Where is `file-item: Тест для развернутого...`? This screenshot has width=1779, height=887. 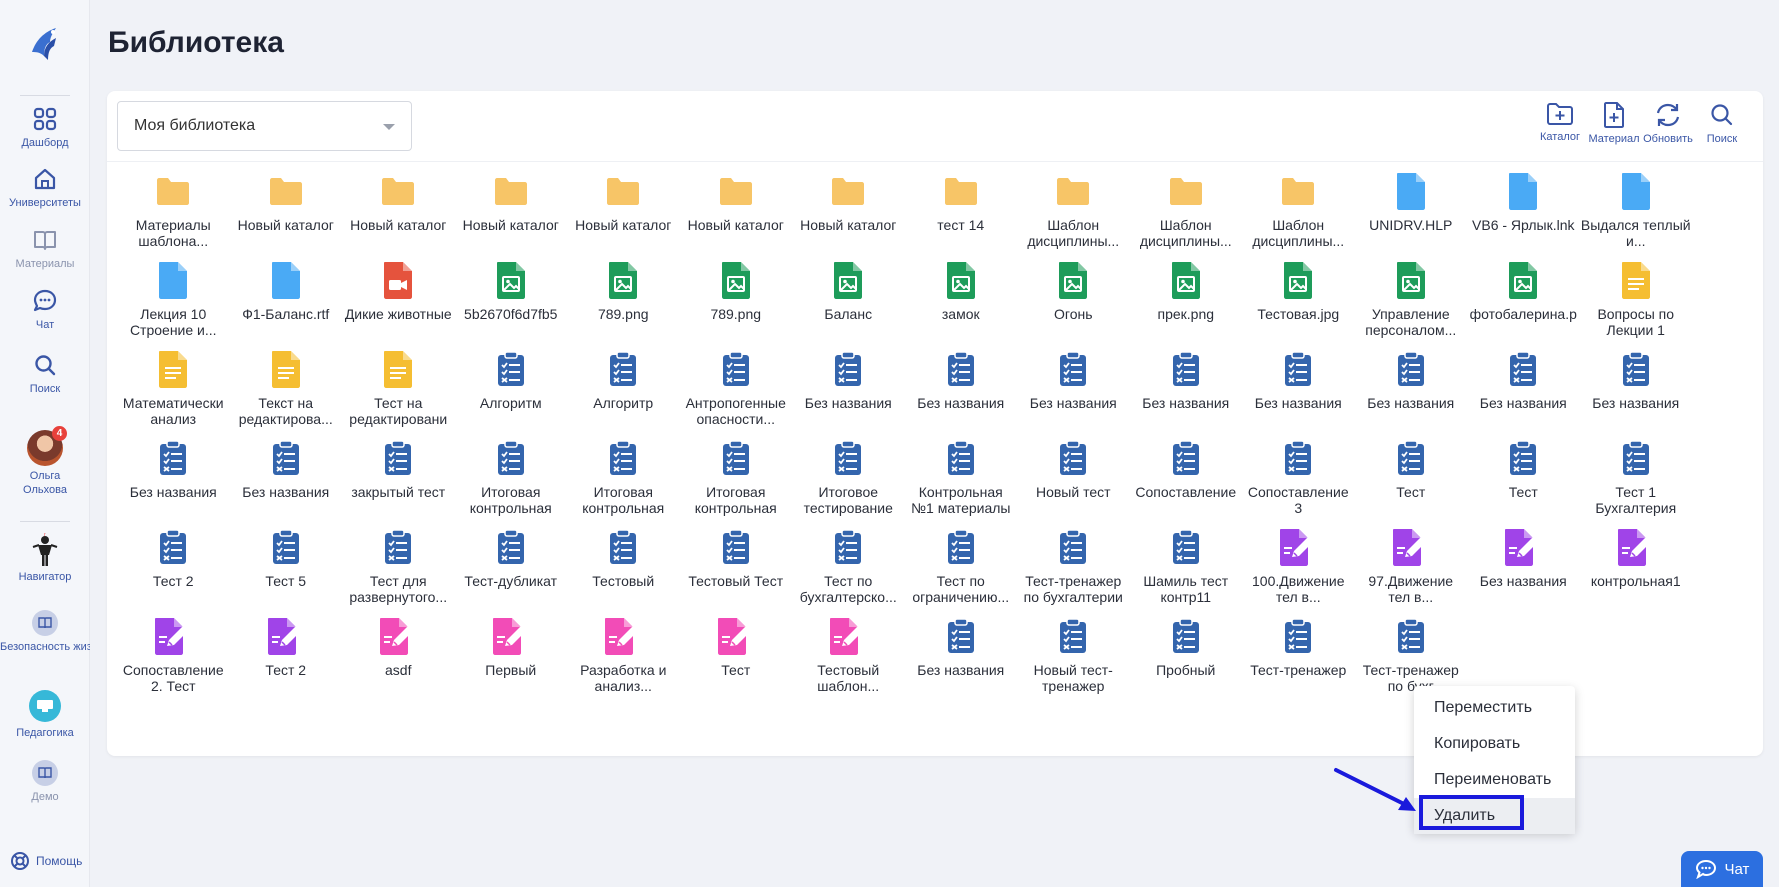 file-item: Тест для развернутого... is located at coordinates (398, 571).